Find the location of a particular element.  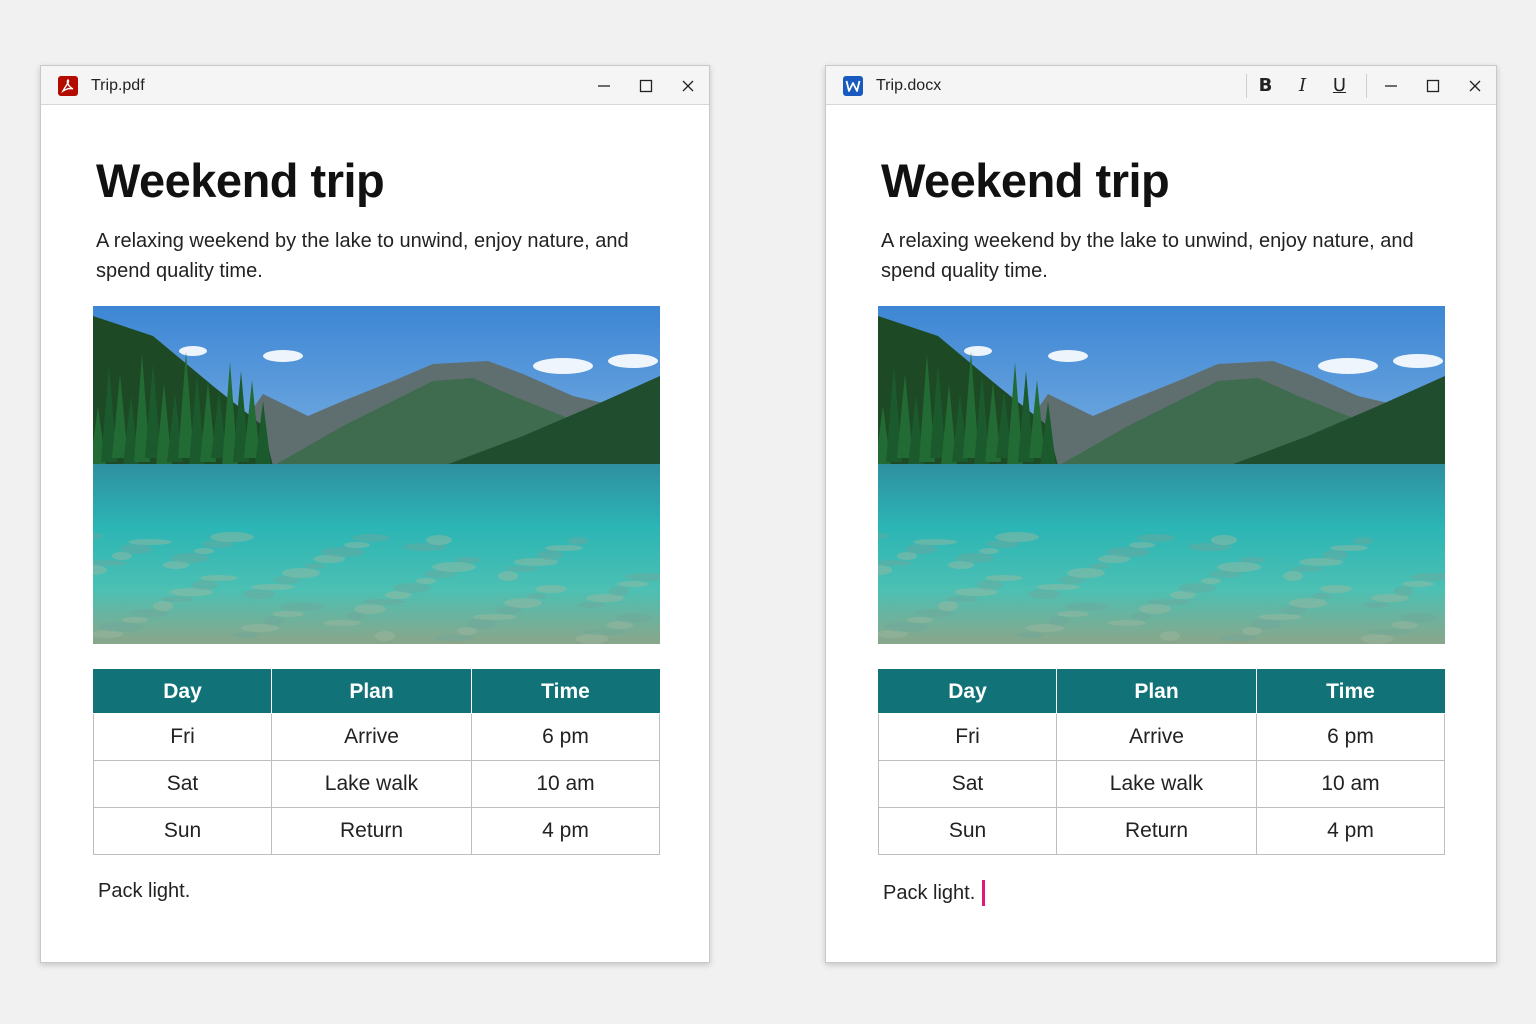

underline-button: U is located at coordinates (1339, 85).